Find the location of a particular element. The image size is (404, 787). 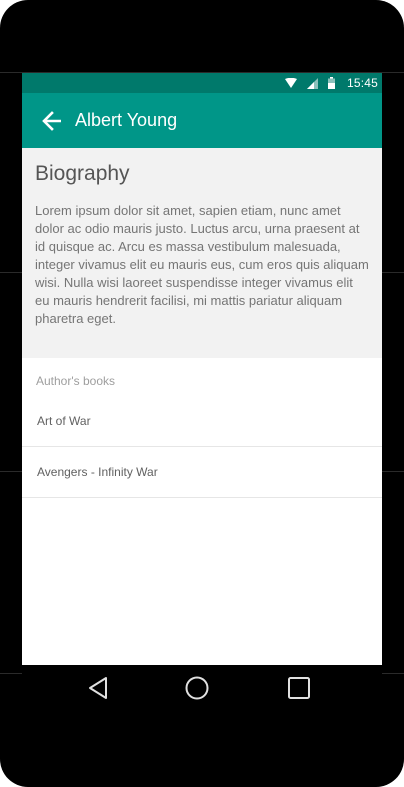

home-circle-icon is located at coordinates (197, 688).